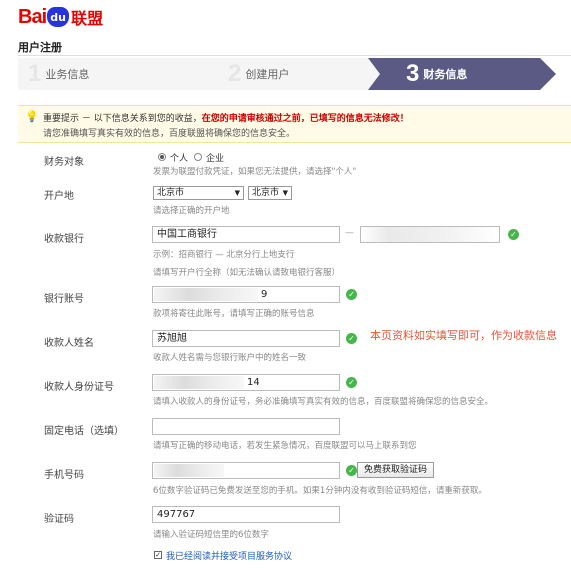 Image resolution: width=571 pixels, height=571 pixels. I want to click on id-number-label: 收款人身份证号, so click(79, 387).